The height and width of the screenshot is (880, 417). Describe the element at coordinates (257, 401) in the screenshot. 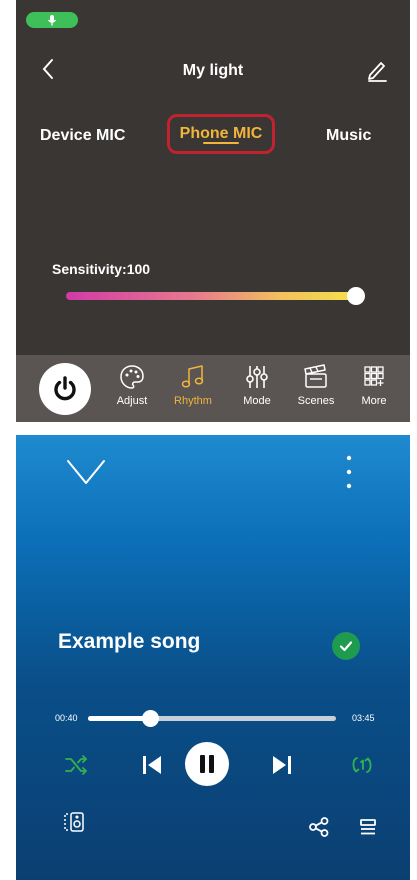

I see `toolbar-label: Mode` at that location.